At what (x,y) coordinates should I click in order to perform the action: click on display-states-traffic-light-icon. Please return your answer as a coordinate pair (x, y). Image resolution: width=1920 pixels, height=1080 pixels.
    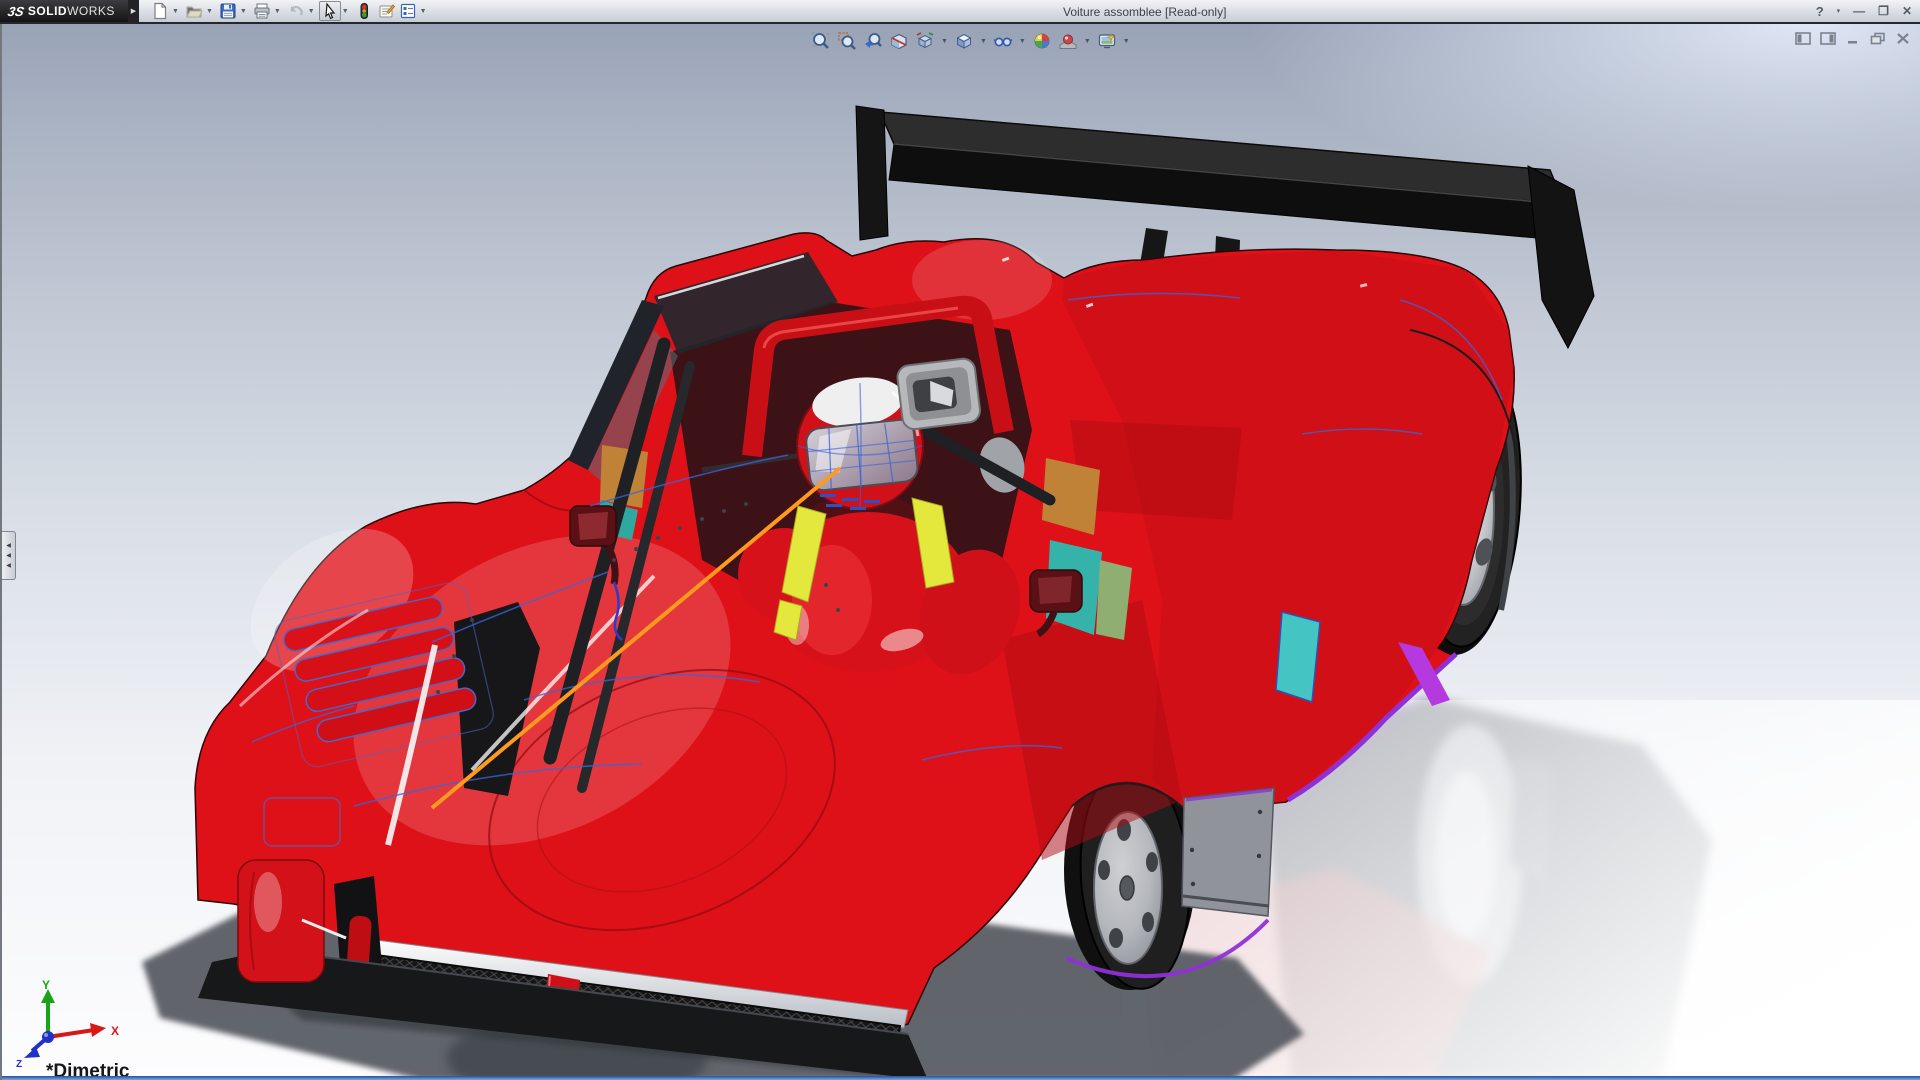
    Looking at the image, I should click on (364, 11).